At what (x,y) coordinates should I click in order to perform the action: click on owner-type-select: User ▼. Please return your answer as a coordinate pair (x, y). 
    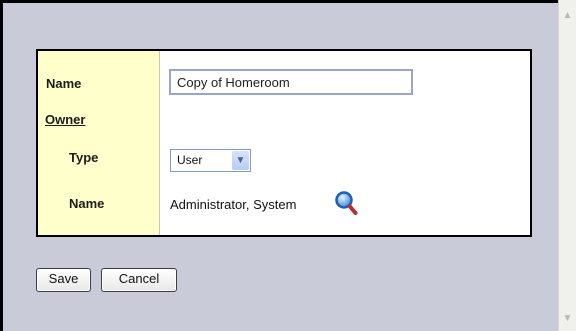
    Looking at the image, I should click on (210, 160).